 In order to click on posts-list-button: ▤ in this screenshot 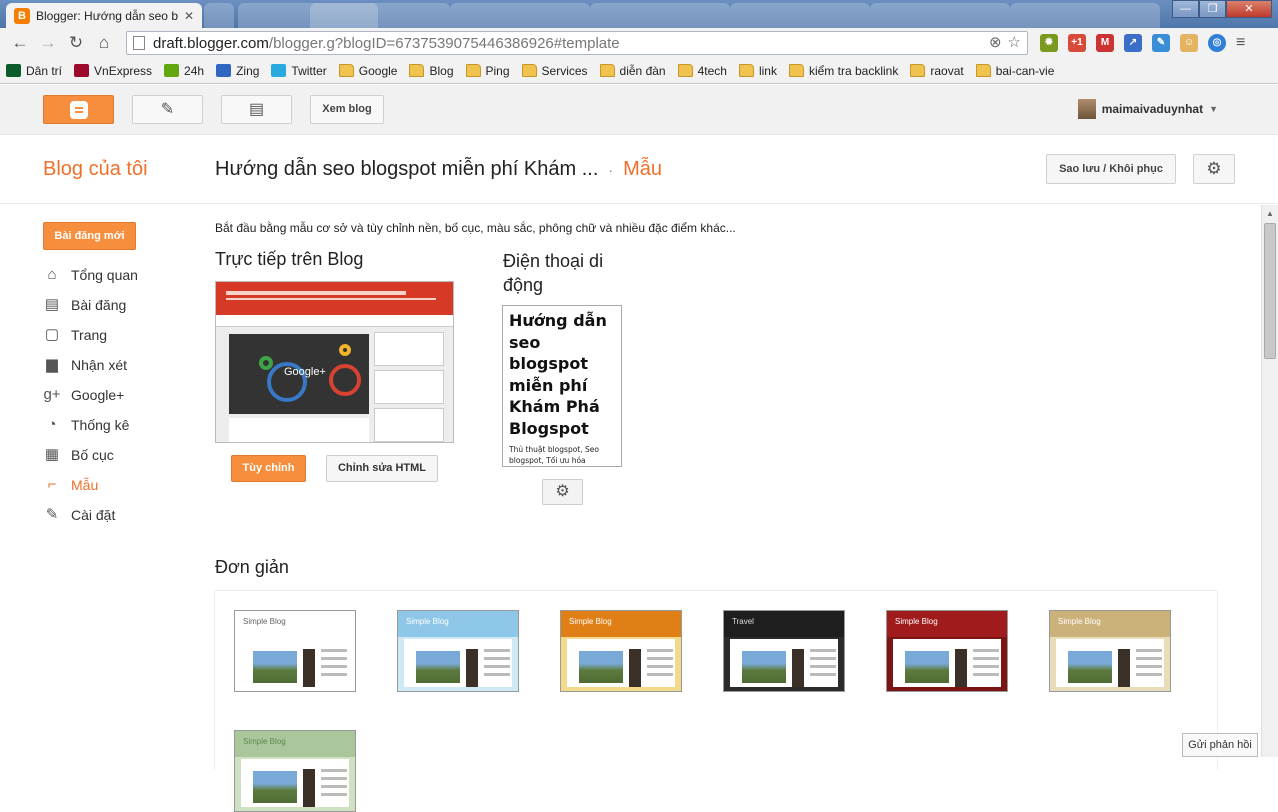, I will do `click(256, 109)`.